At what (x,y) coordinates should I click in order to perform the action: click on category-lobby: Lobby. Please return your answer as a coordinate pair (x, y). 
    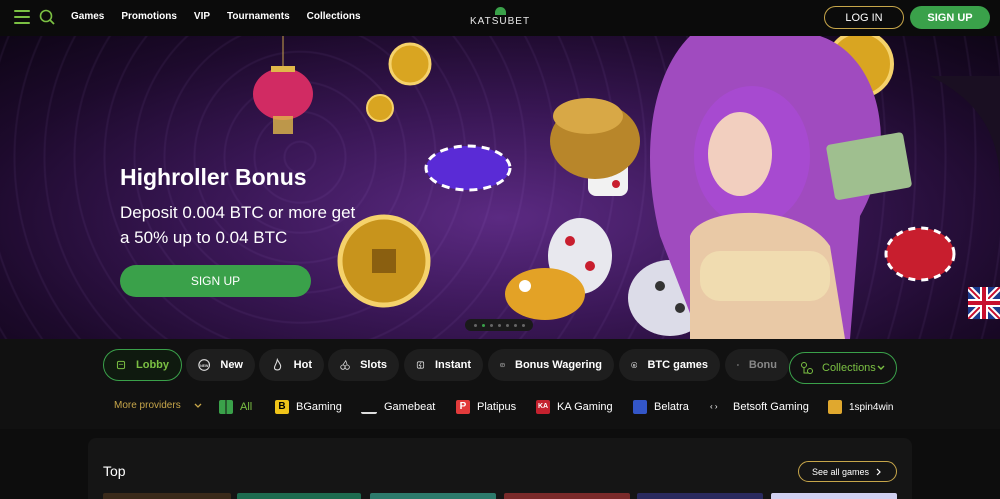
    Looking at the image, I should click on (142, 365).